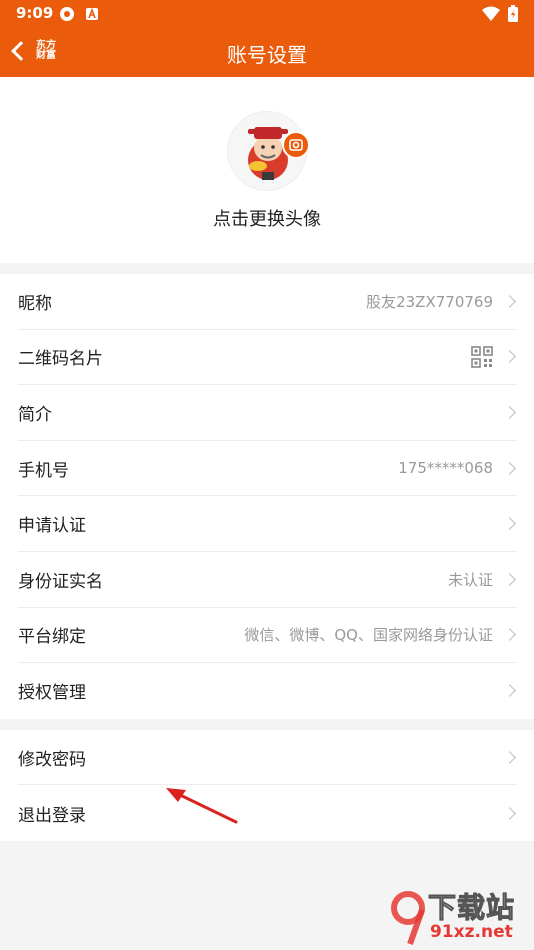 The height and width of the screenshot is (950, 534). Describe the element at coordinates (52, 759) in the screenshot. I see `row-label: 修改密码` at that location.